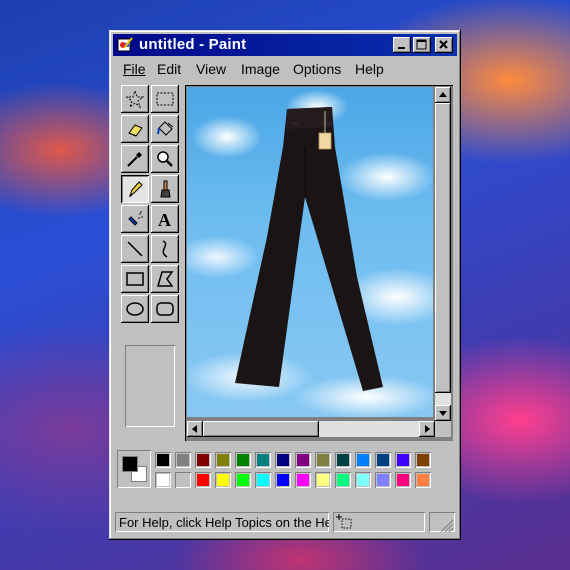 Image resolution: width=570 pixels, height=570 pixels. I want to click on tool-magnifier, so click(165, 159).